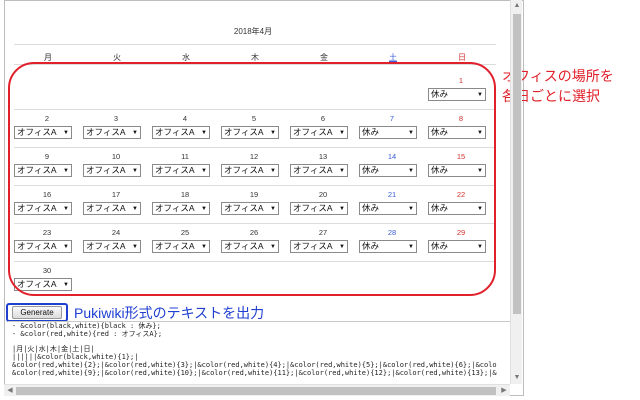  What do you see at coordinates (558, 76) in the screenshot?
I see `annotation-line-1: オフィスの場所を` at bounding box center [558, 76].